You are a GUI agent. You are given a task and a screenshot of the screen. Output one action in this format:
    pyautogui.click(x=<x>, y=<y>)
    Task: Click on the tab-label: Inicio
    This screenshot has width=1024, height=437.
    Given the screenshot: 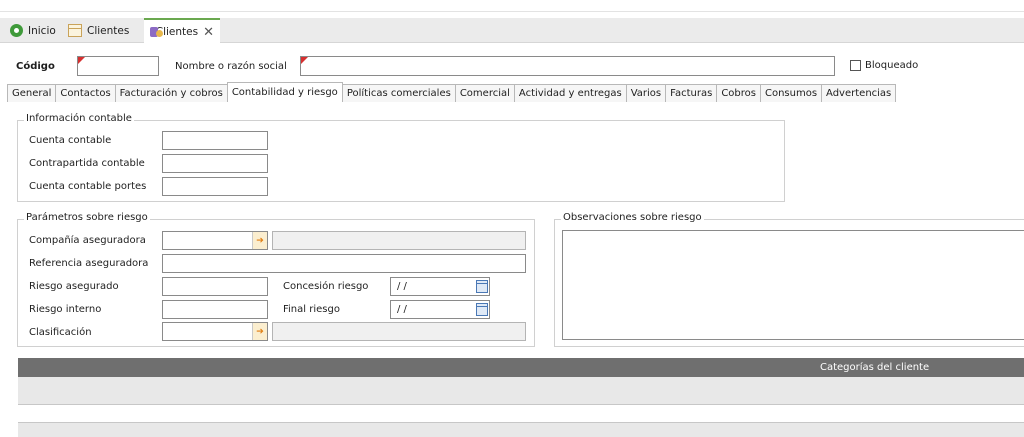 What is the action you would take?
    pyautogui.click(x=42, y=30)
    